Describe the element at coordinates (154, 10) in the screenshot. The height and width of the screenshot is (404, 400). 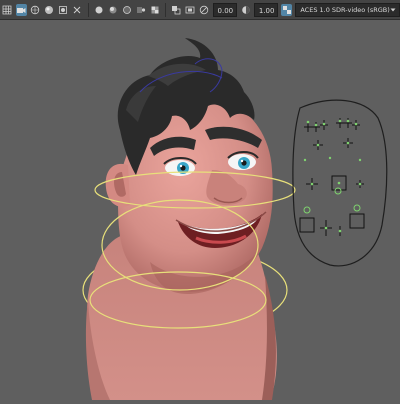
I see `anti-alias-icon` at that location.